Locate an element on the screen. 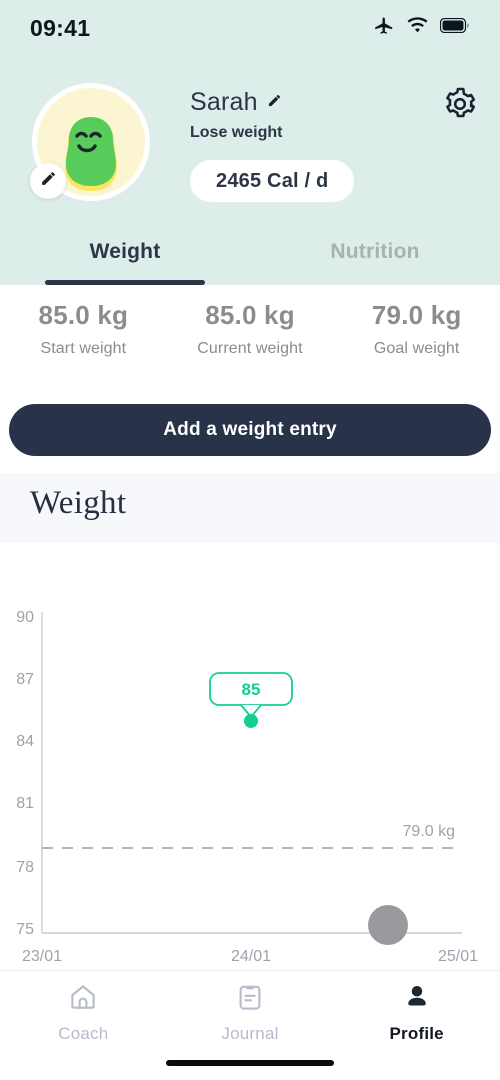 The image size is (500, 1080). stat-start-weight: 85.0 kg Start weight is located at coordinates (83, 340).